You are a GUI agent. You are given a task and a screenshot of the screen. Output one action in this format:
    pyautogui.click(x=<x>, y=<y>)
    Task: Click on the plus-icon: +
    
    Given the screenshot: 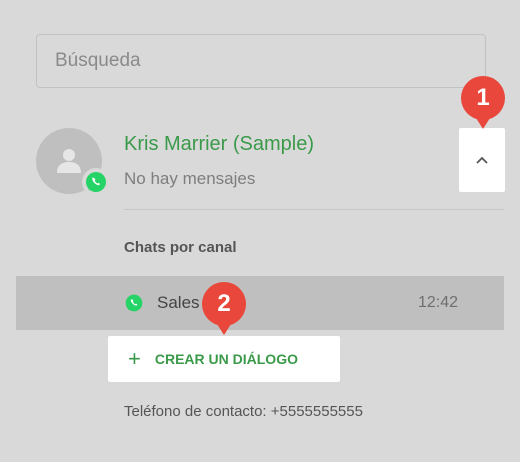 What is the action you would take?
    pyautogui.click(x=134, y=358)
    